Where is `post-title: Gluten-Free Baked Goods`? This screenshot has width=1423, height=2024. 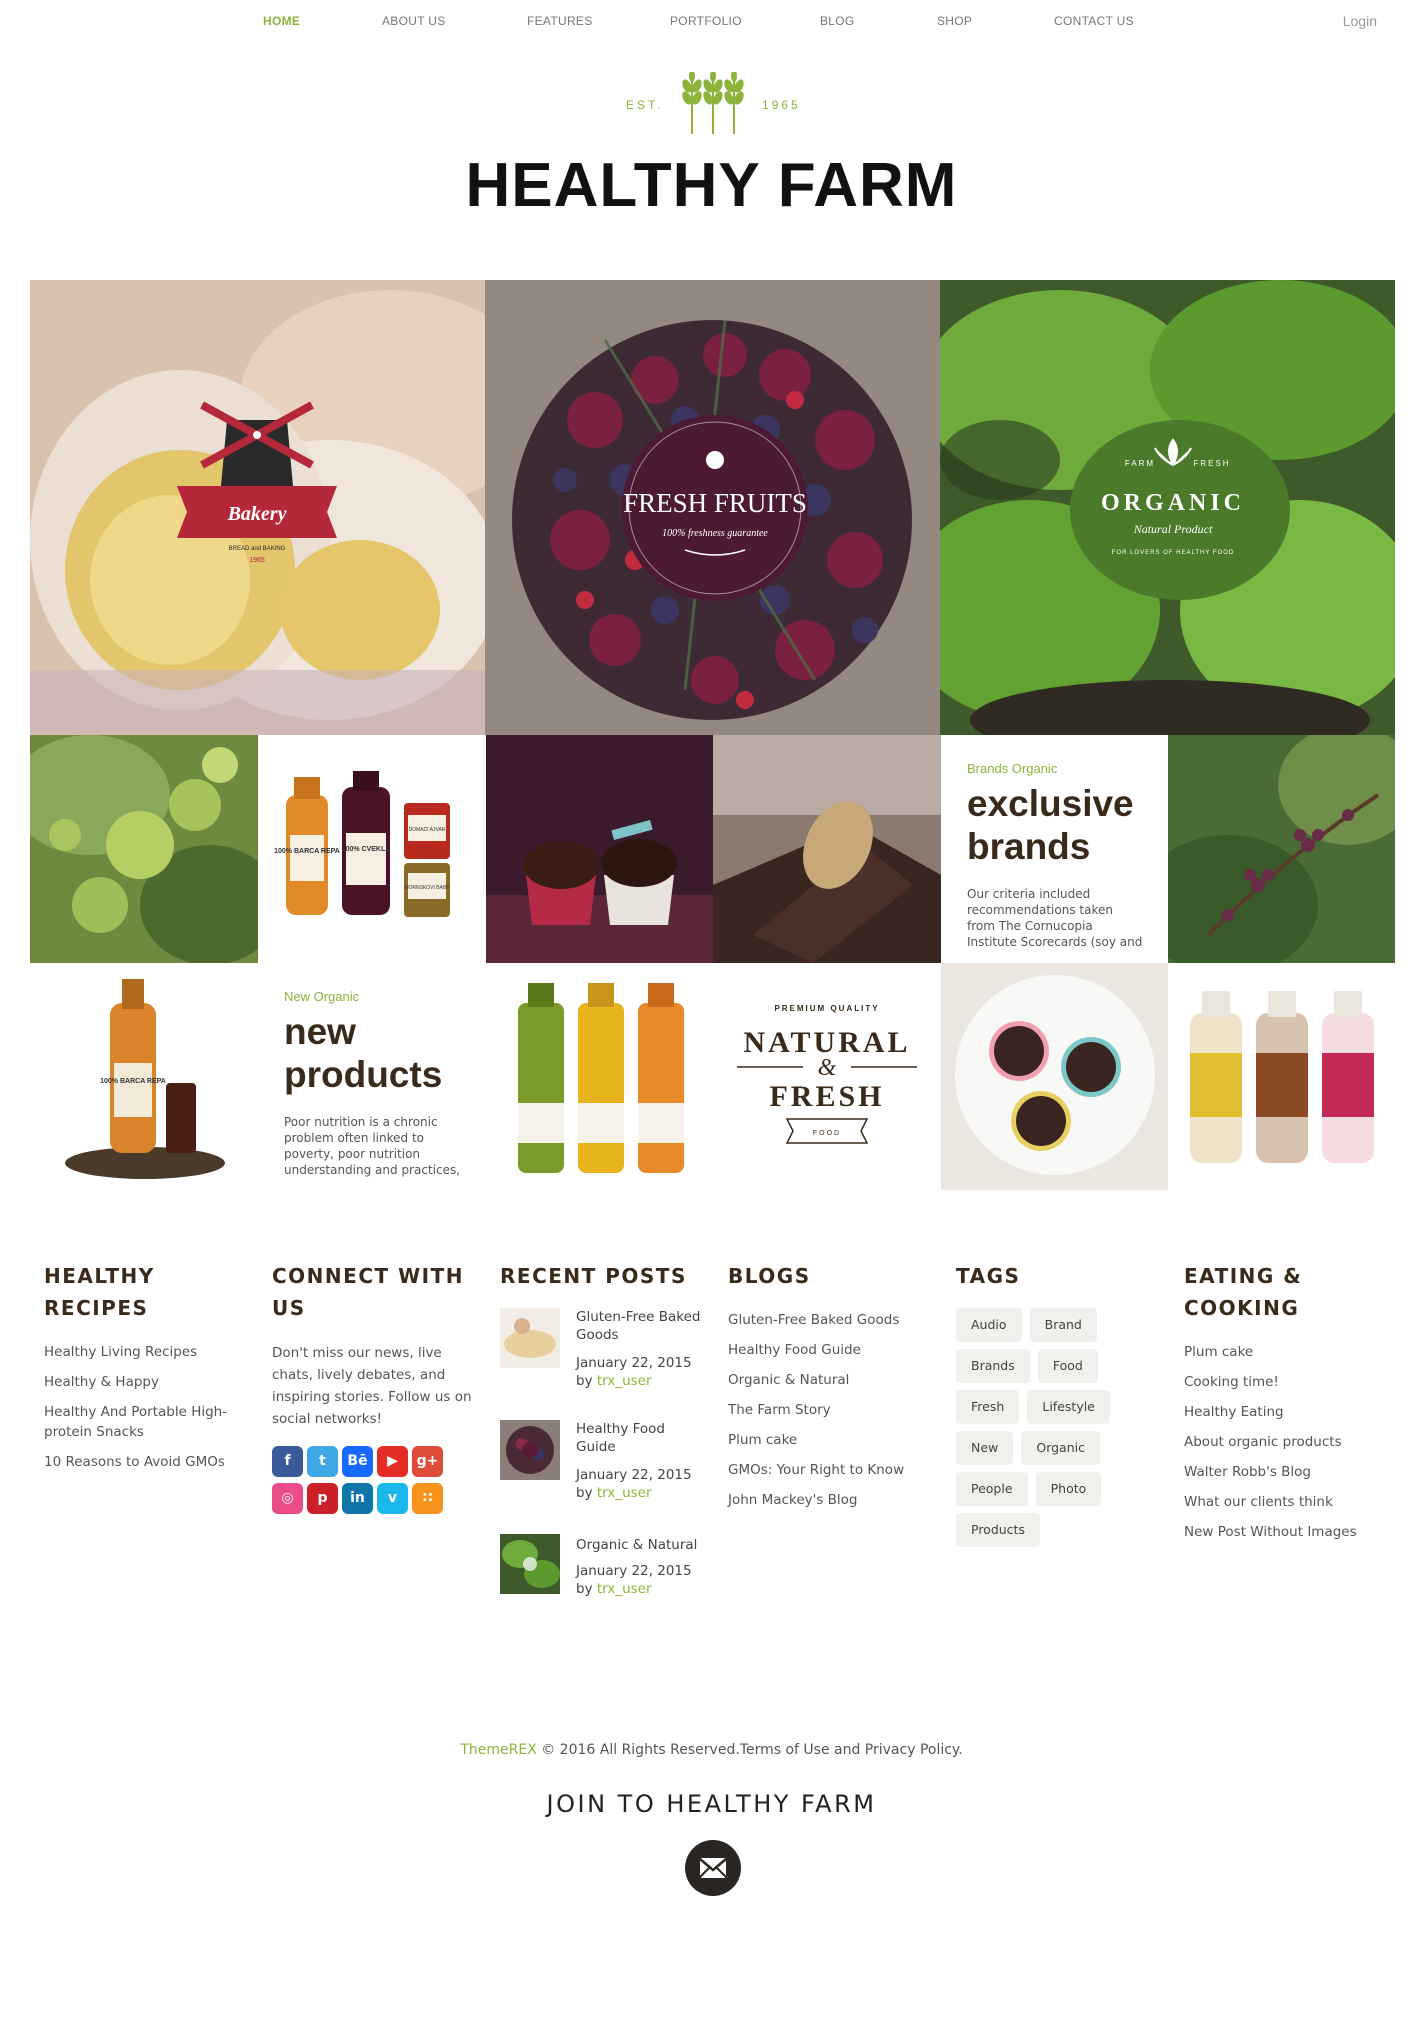
post-title: Gluten-Free Baked Goods is located at coordinates (641, 1326).